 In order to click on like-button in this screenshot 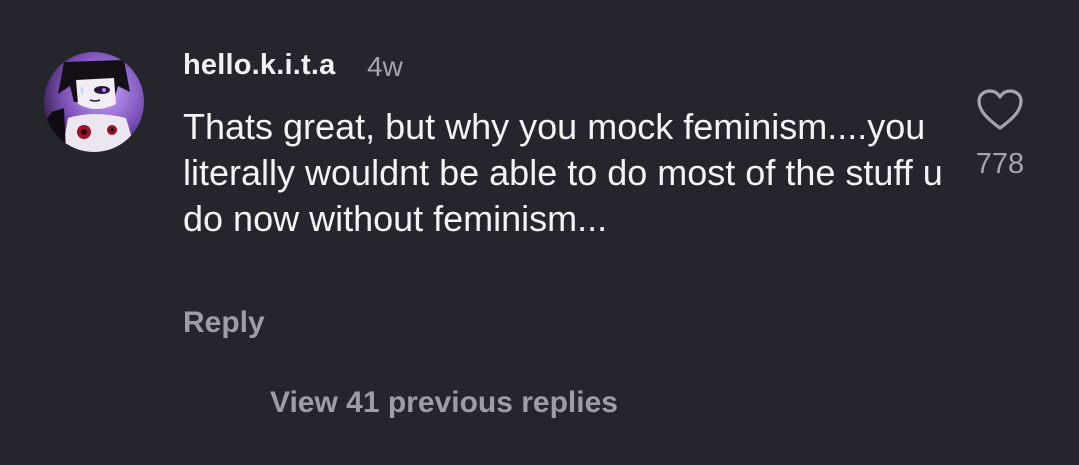, I will do `click(1000, 110)`.